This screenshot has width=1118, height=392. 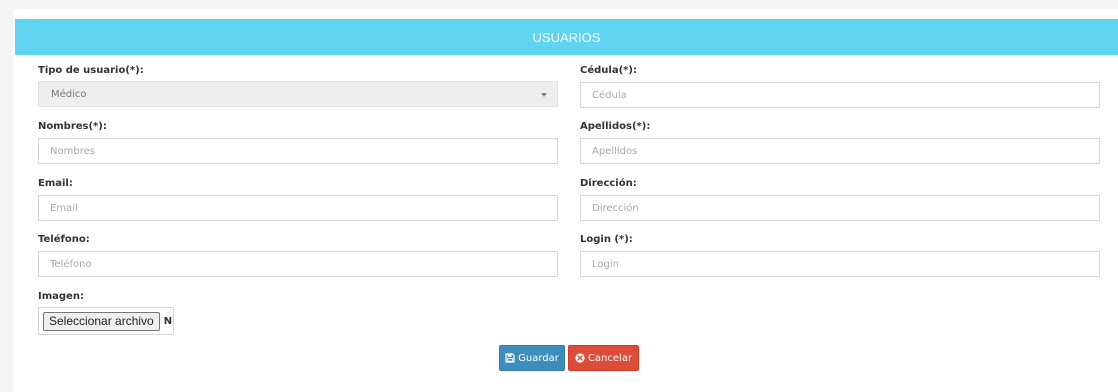 What do you see at coordinates (69, 94) in the screenshot?
I see `tipo-usuario-value: Médico` at bounding box center [69, 94].